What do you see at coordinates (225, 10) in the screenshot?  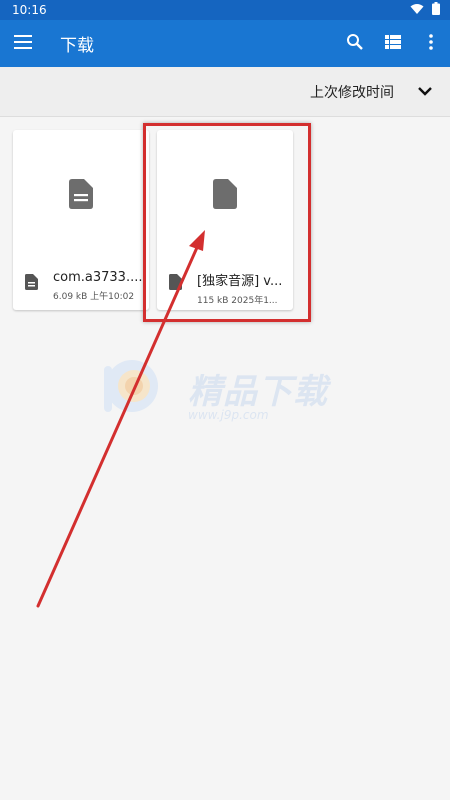 I see `status-bar: 10:16` at bounding box center [225, 10].